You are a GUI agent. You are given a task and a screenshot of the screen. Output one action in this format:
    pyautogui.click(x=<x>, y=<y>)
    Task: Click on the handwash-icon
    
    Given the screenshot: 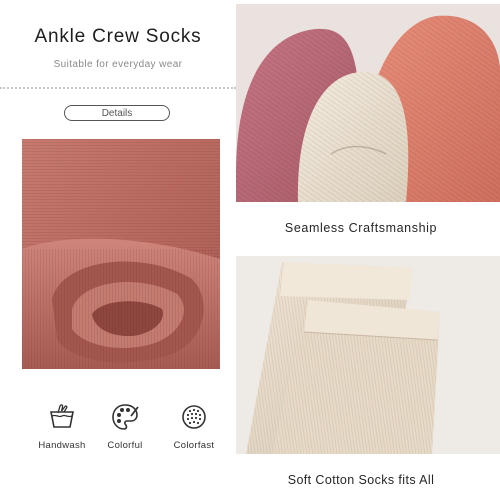 What is the action you would take?
    pyautogui.click(x=62, y=416)
    